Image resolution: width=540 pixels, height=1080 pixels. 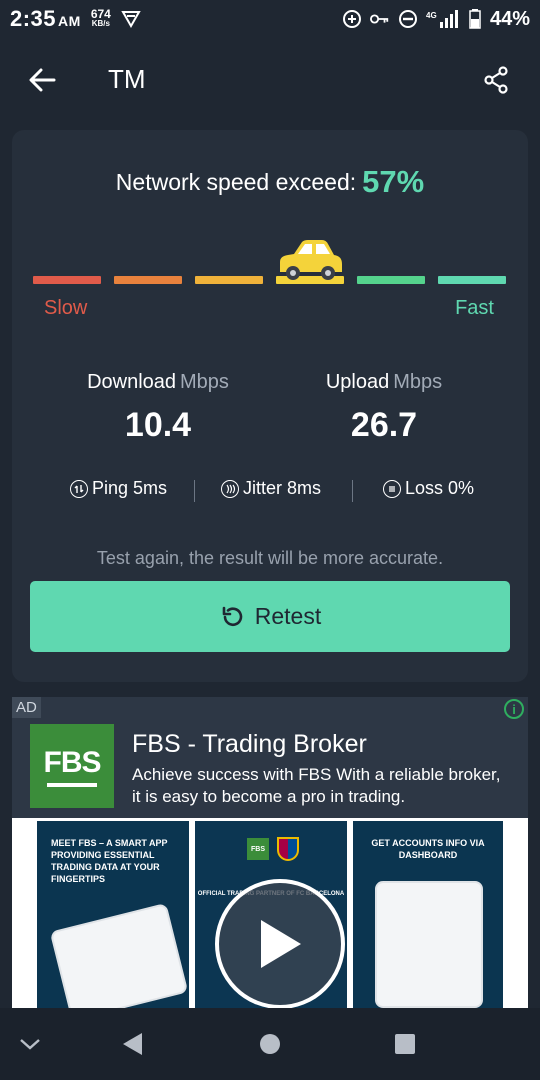 I want to click on ping-value: Ping 5ms, so click(x=130, y=488).